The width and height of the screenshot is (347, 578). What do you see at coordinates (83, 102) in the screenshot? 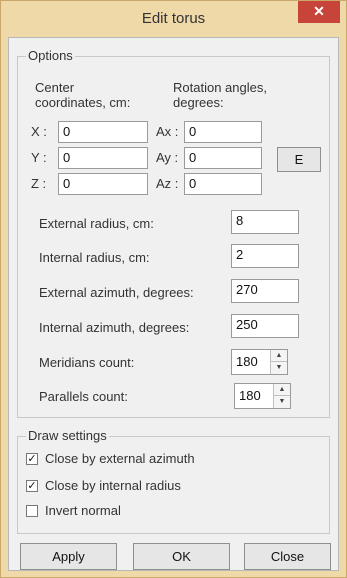
I see `center-label-line2: coordinates, cm:` at bounding box center [83, 102].